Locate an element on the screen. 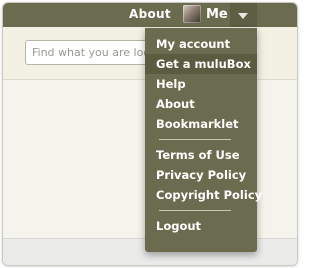  menu-item-get-mulubox: Get a muluBox is located at coordinates (201, 64).